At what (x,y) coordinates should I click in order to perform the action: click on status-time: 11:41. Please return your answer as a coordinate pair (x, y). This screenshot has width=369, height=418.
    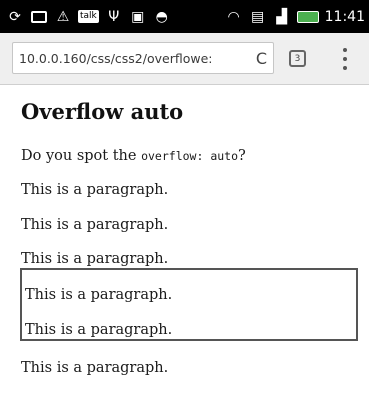
    Looking at the image, I should click on (344, 16).